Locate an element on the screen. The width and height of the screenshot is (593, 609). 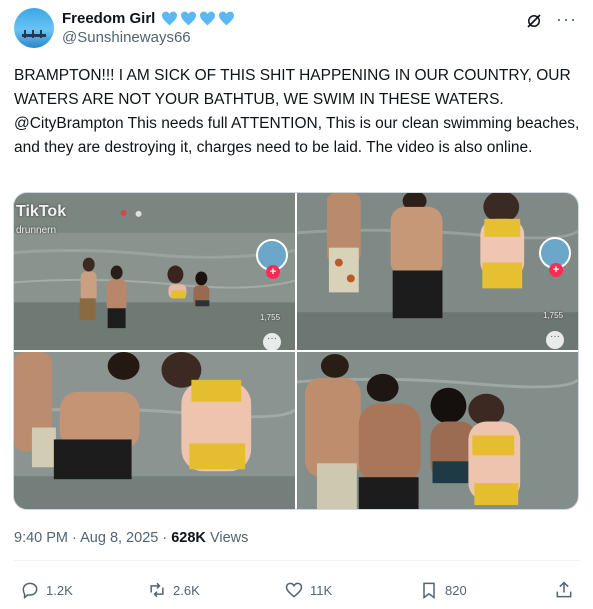
reply-button: 1.2K is located at coordinates (46, 590).